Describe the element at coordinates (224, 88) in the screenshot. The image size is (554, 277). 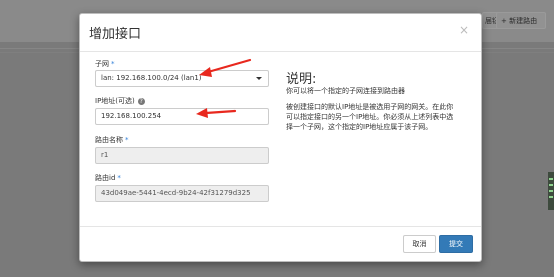
I see `annotation-arrows` at that location.